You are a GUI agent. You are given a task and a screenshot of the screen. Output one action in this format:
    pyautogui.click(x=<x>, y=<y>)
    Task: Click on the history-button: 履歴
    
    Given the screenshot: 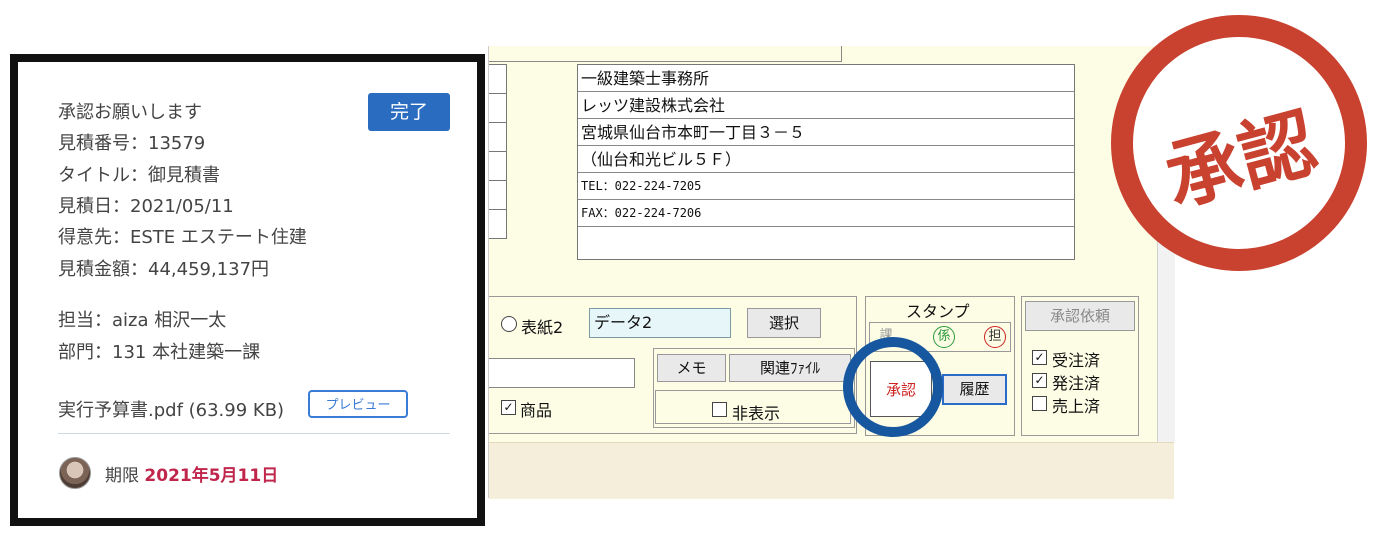 What is the action you would take?
    pyautogui.click(x=974, y=389)
    